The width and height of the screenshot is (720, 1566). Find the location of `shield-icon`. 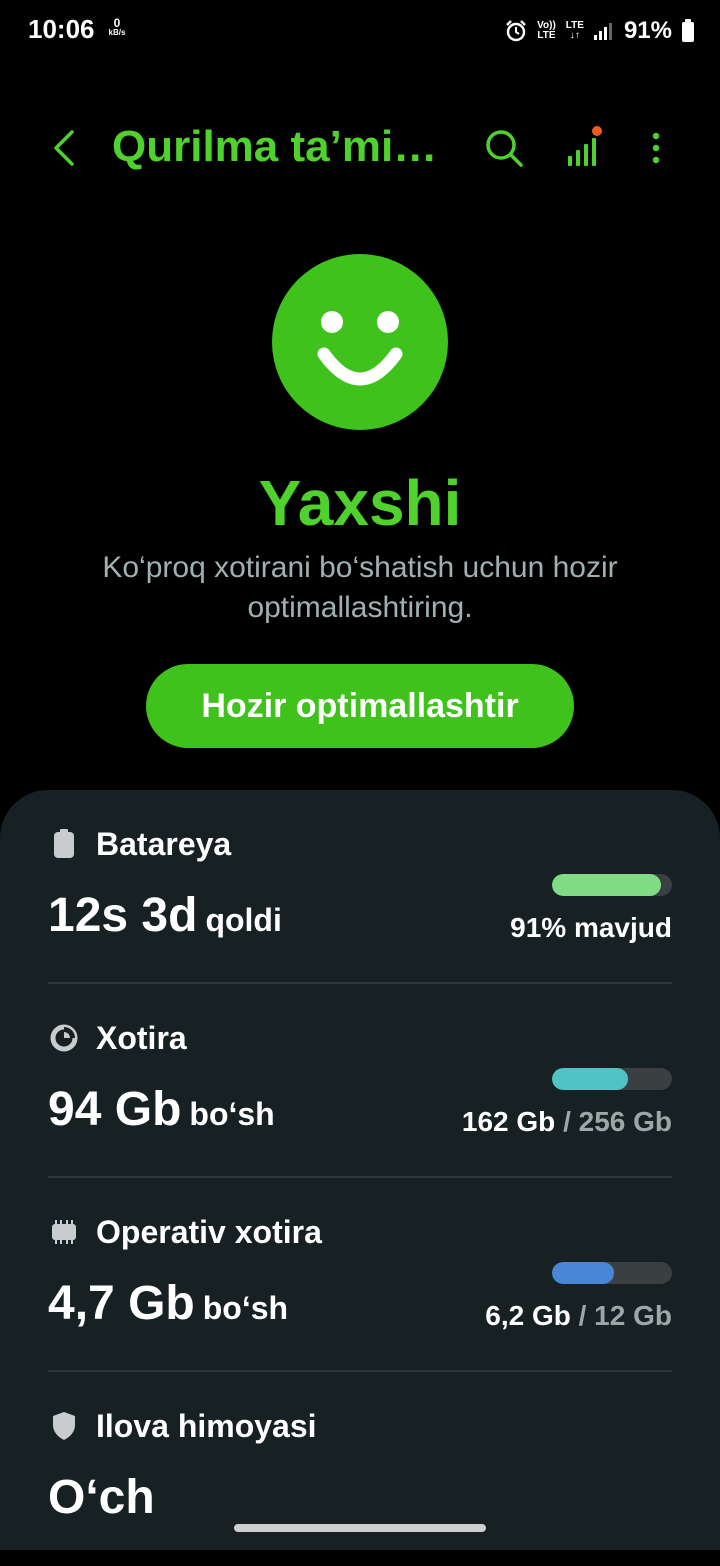

shield-icon is located at coordinates (64, 1426).